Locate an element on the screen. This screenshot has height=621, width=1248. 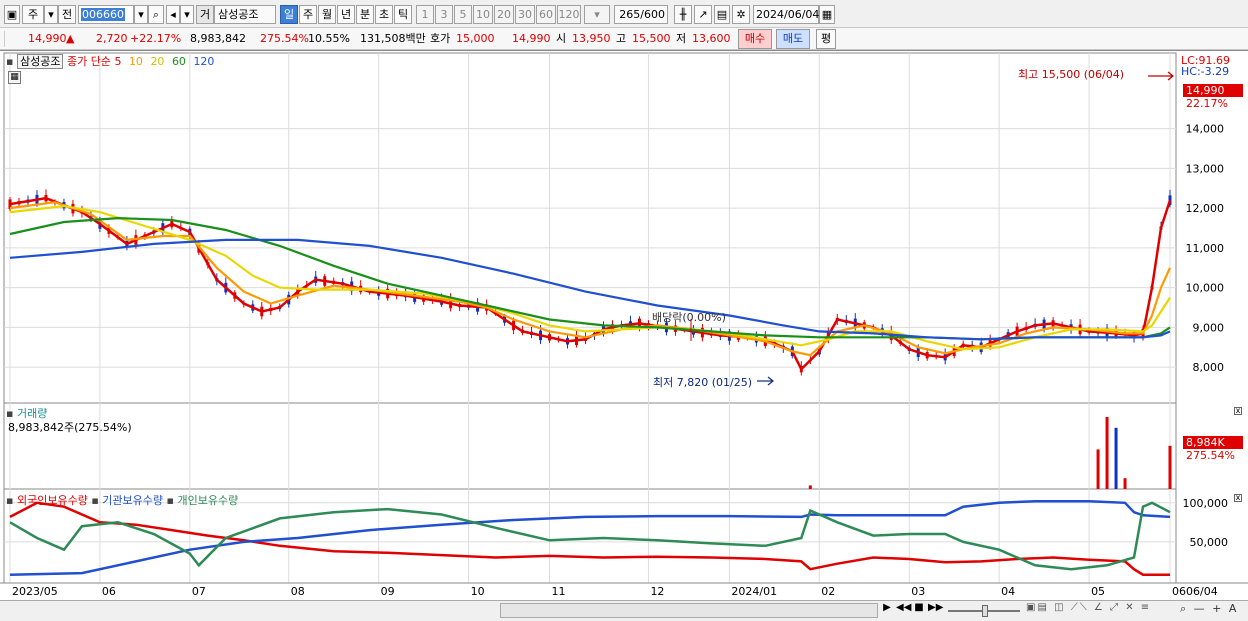
last-pct-tag: 22.17% is located at coordinates (1207, 103).